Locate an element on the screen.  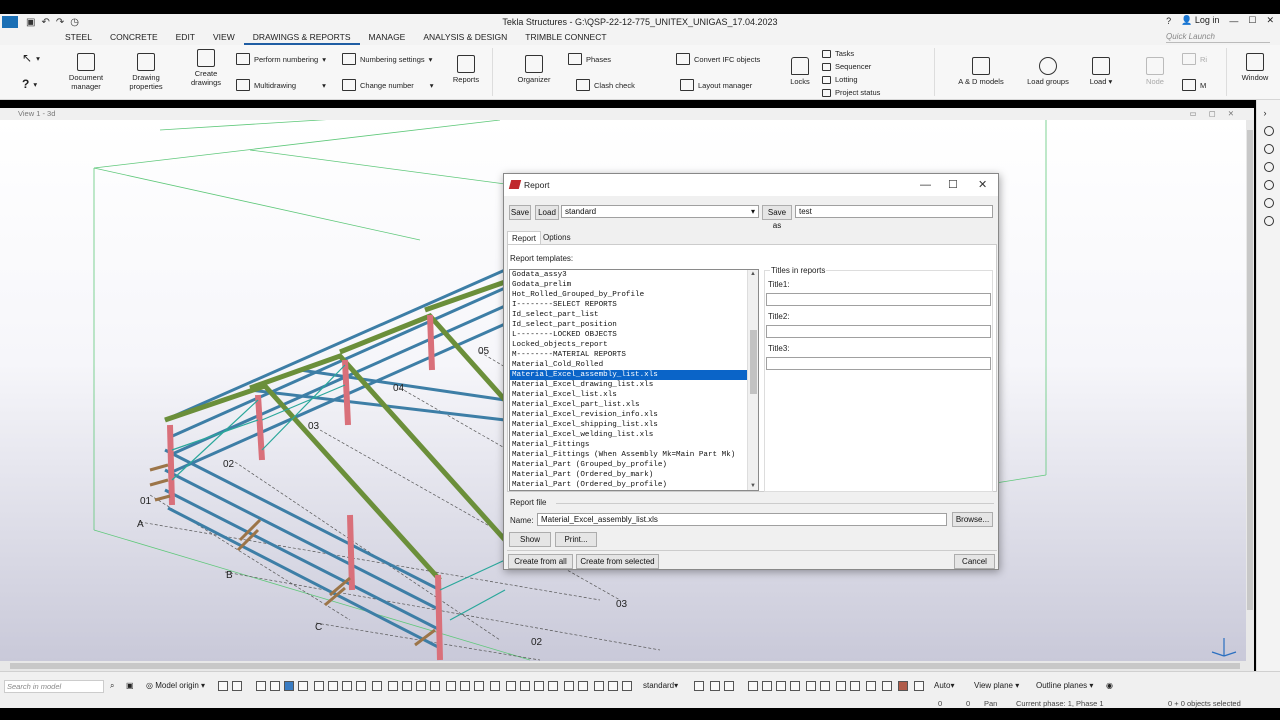
convert-ifc-button: Convert IFC objects is located at coordinates (718, 59).